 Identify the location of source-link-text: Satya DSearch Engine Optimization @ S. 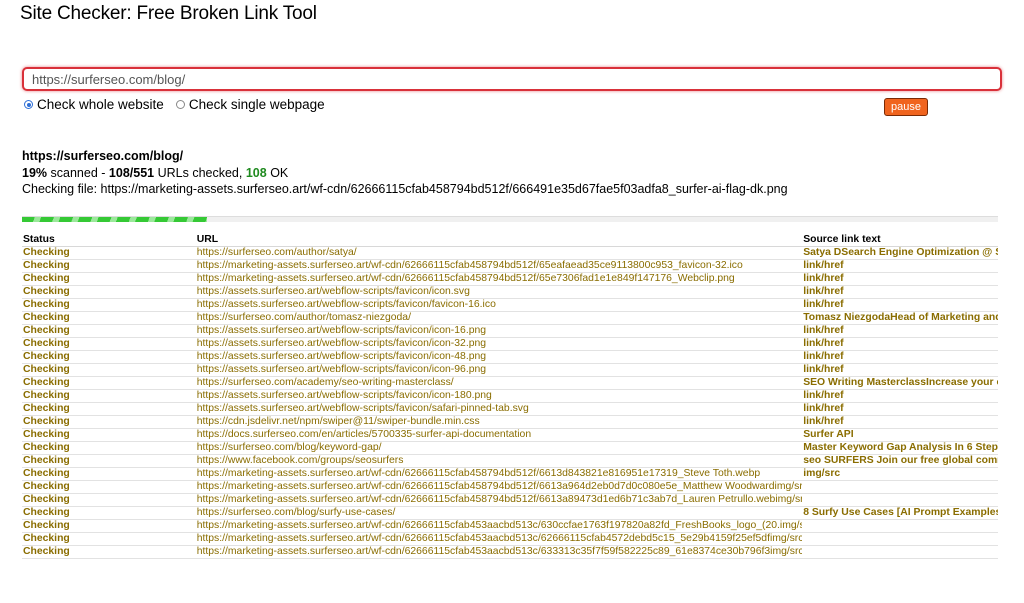
(900, 253).